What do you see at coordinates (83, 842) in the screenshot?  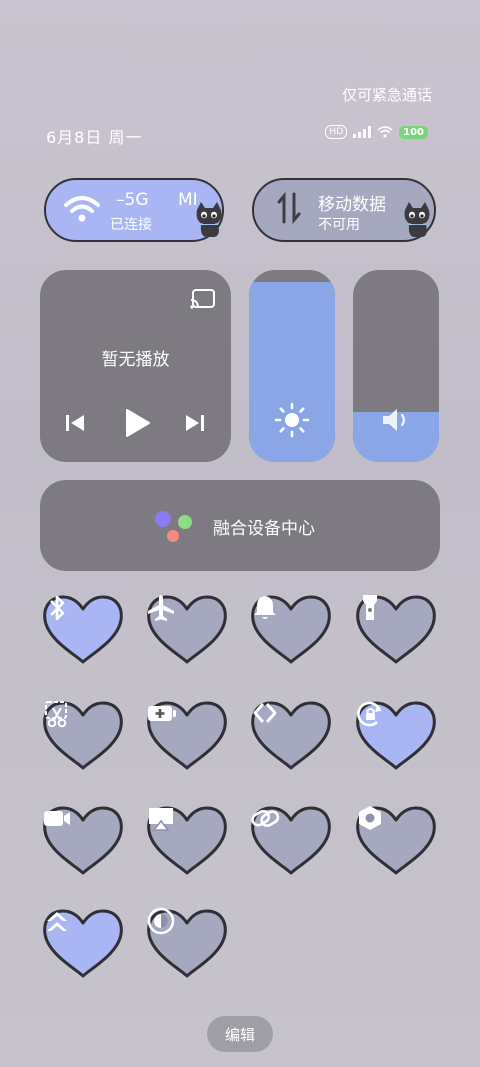 I see `toggle-screen-record` at bounding box center [83, 842].